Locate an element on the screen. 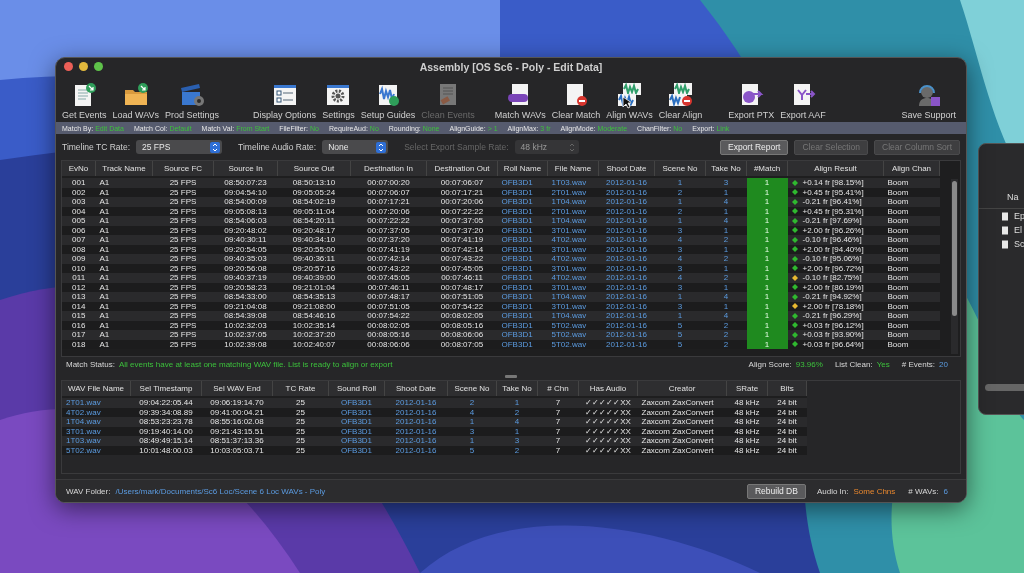 The height and width of the screenshot is (573, 1024). toolbar-button: Prod Settings is located at coordinates (192, 102).